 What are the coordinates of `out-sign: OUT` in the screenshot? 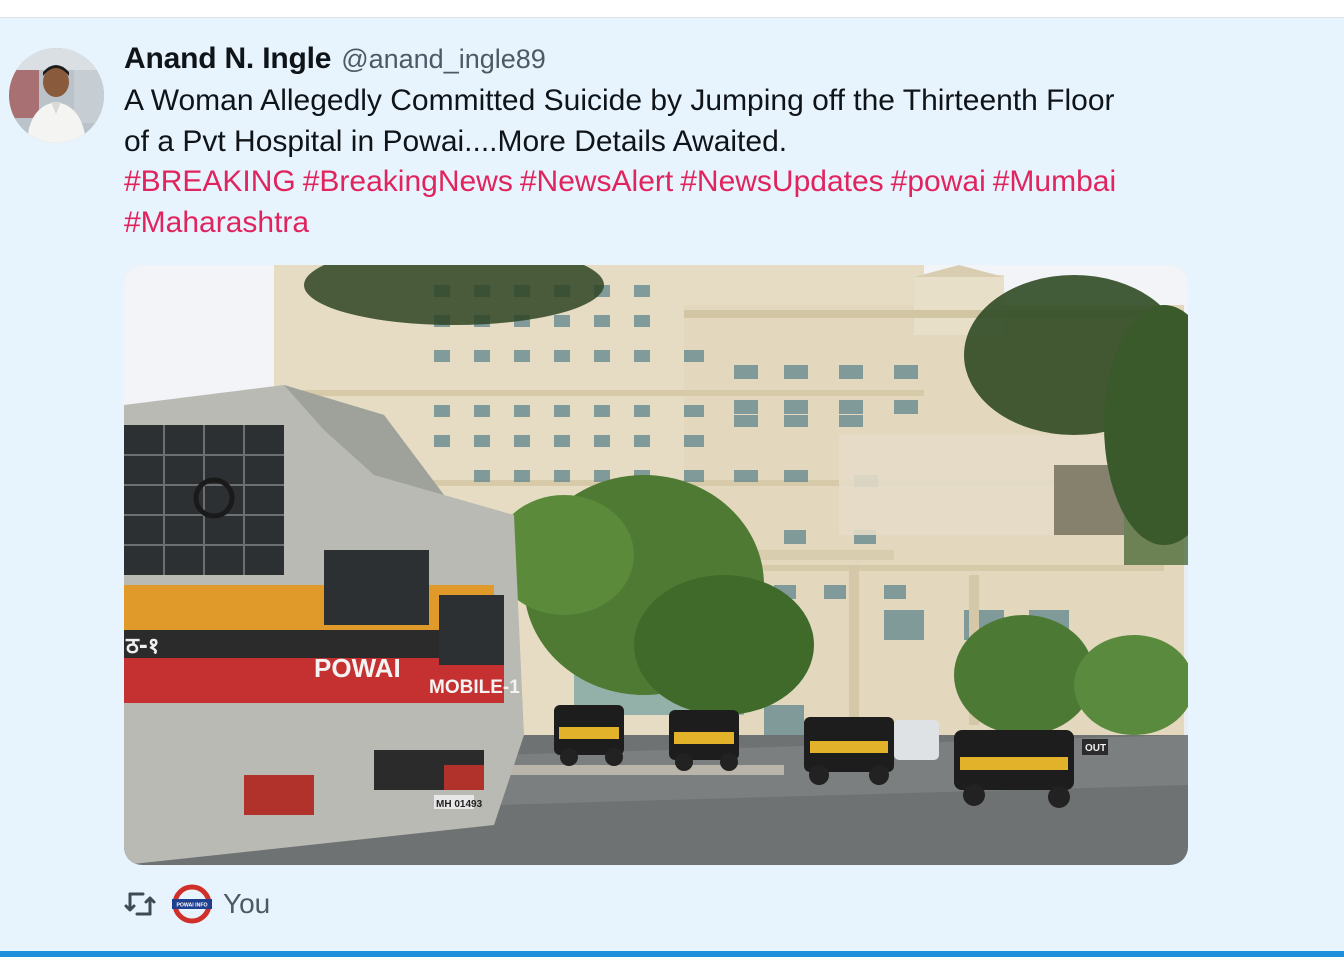 It's located at (1095, 748).